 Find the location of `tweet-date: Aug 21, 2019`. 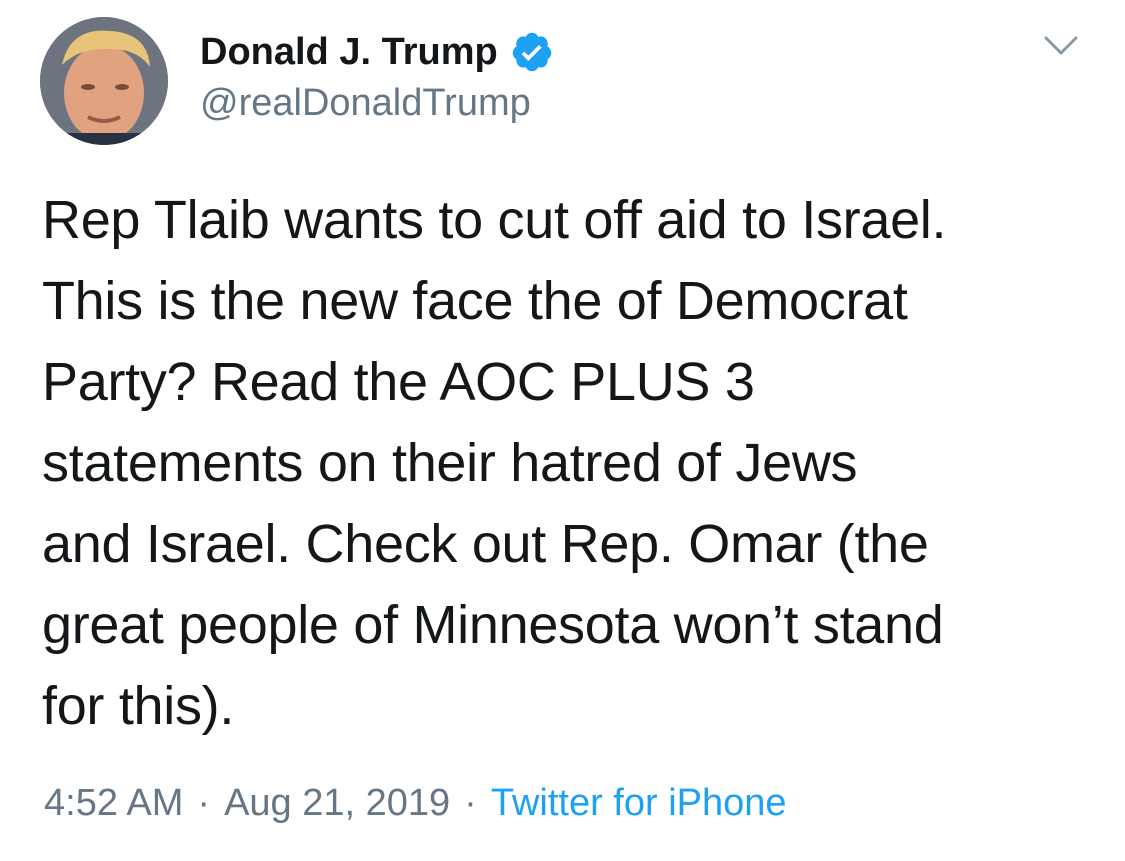

tweet-date: Aug 21, 2019 is located at coordinates (337, 803).